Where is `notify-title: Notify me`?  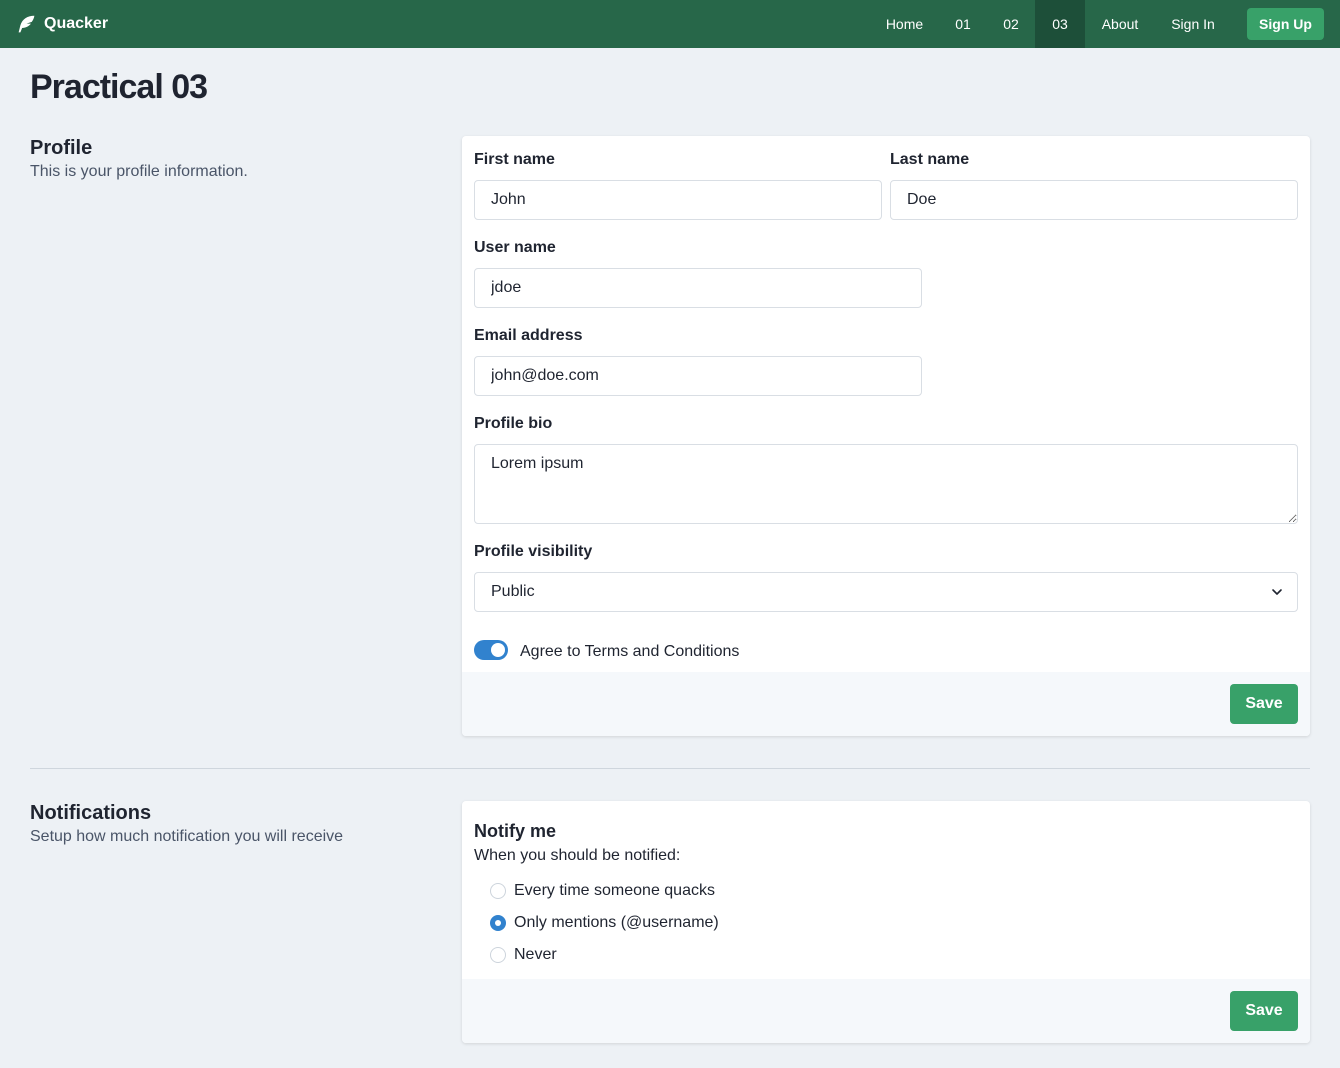 notify-title: Notify me is located at coordinates (515, 831).